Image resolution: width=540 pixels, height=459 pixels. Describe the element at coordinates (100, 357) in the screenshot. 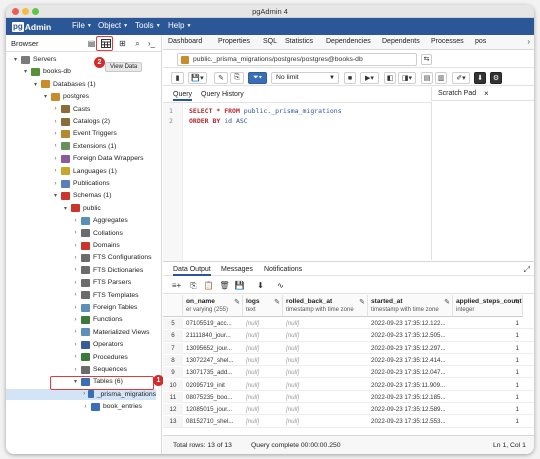

I see `tree-node: › Procedures` at that location.